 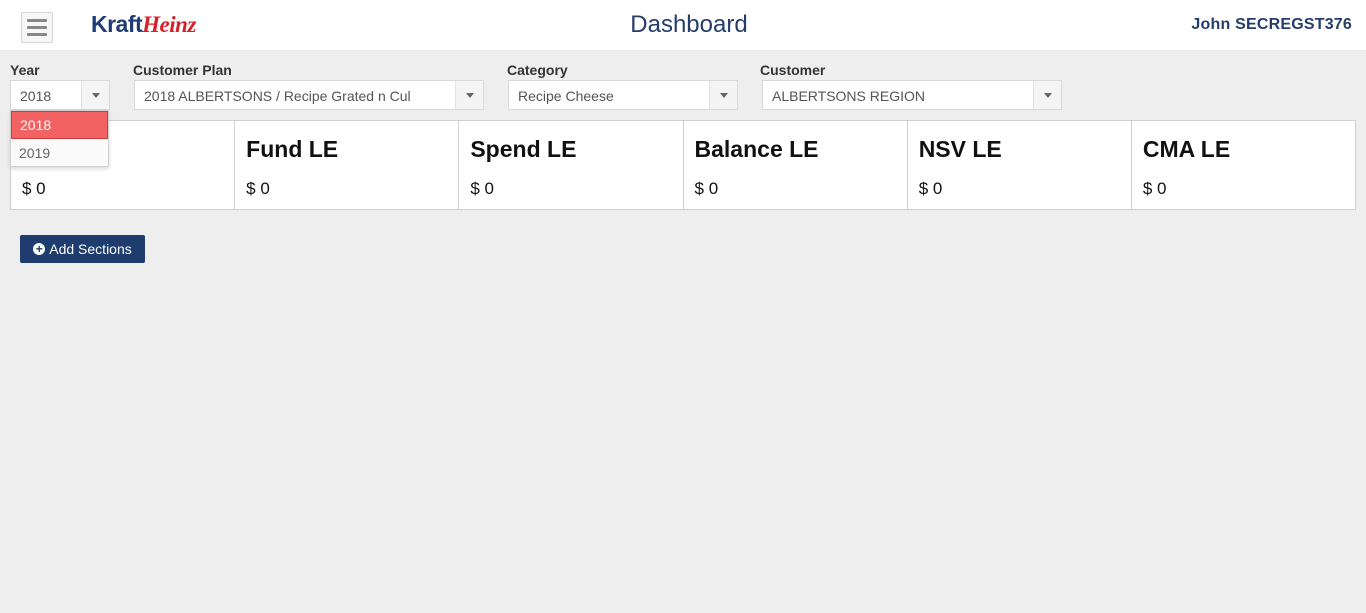 I want to click on add-sections-button: + Add Sections, so click(x=82, y=249).